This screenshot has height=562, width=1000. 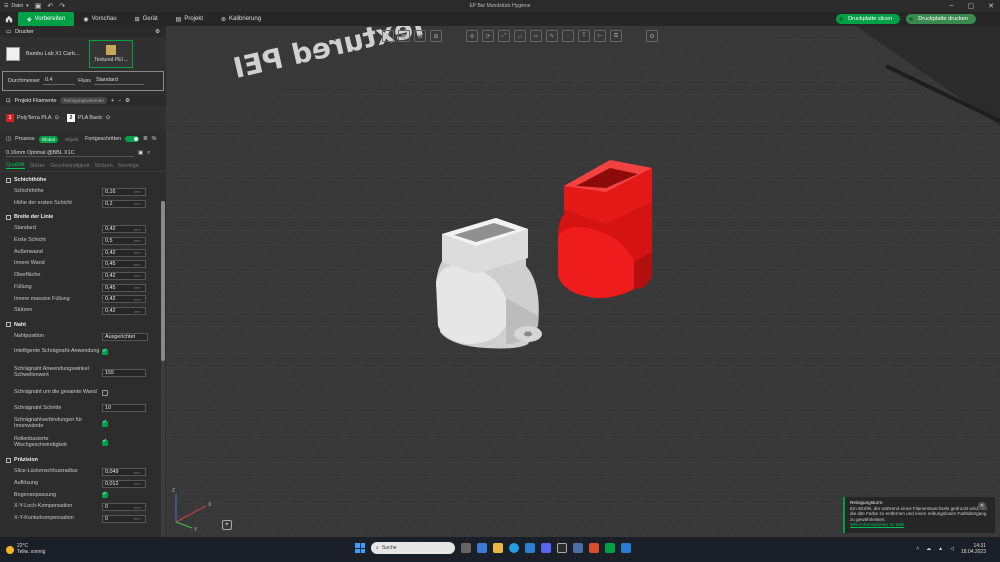 What do you see at coordinates (50, 6) in the screenshot?
I see `undo-icon: ↶` at bounding box center [50, 6].